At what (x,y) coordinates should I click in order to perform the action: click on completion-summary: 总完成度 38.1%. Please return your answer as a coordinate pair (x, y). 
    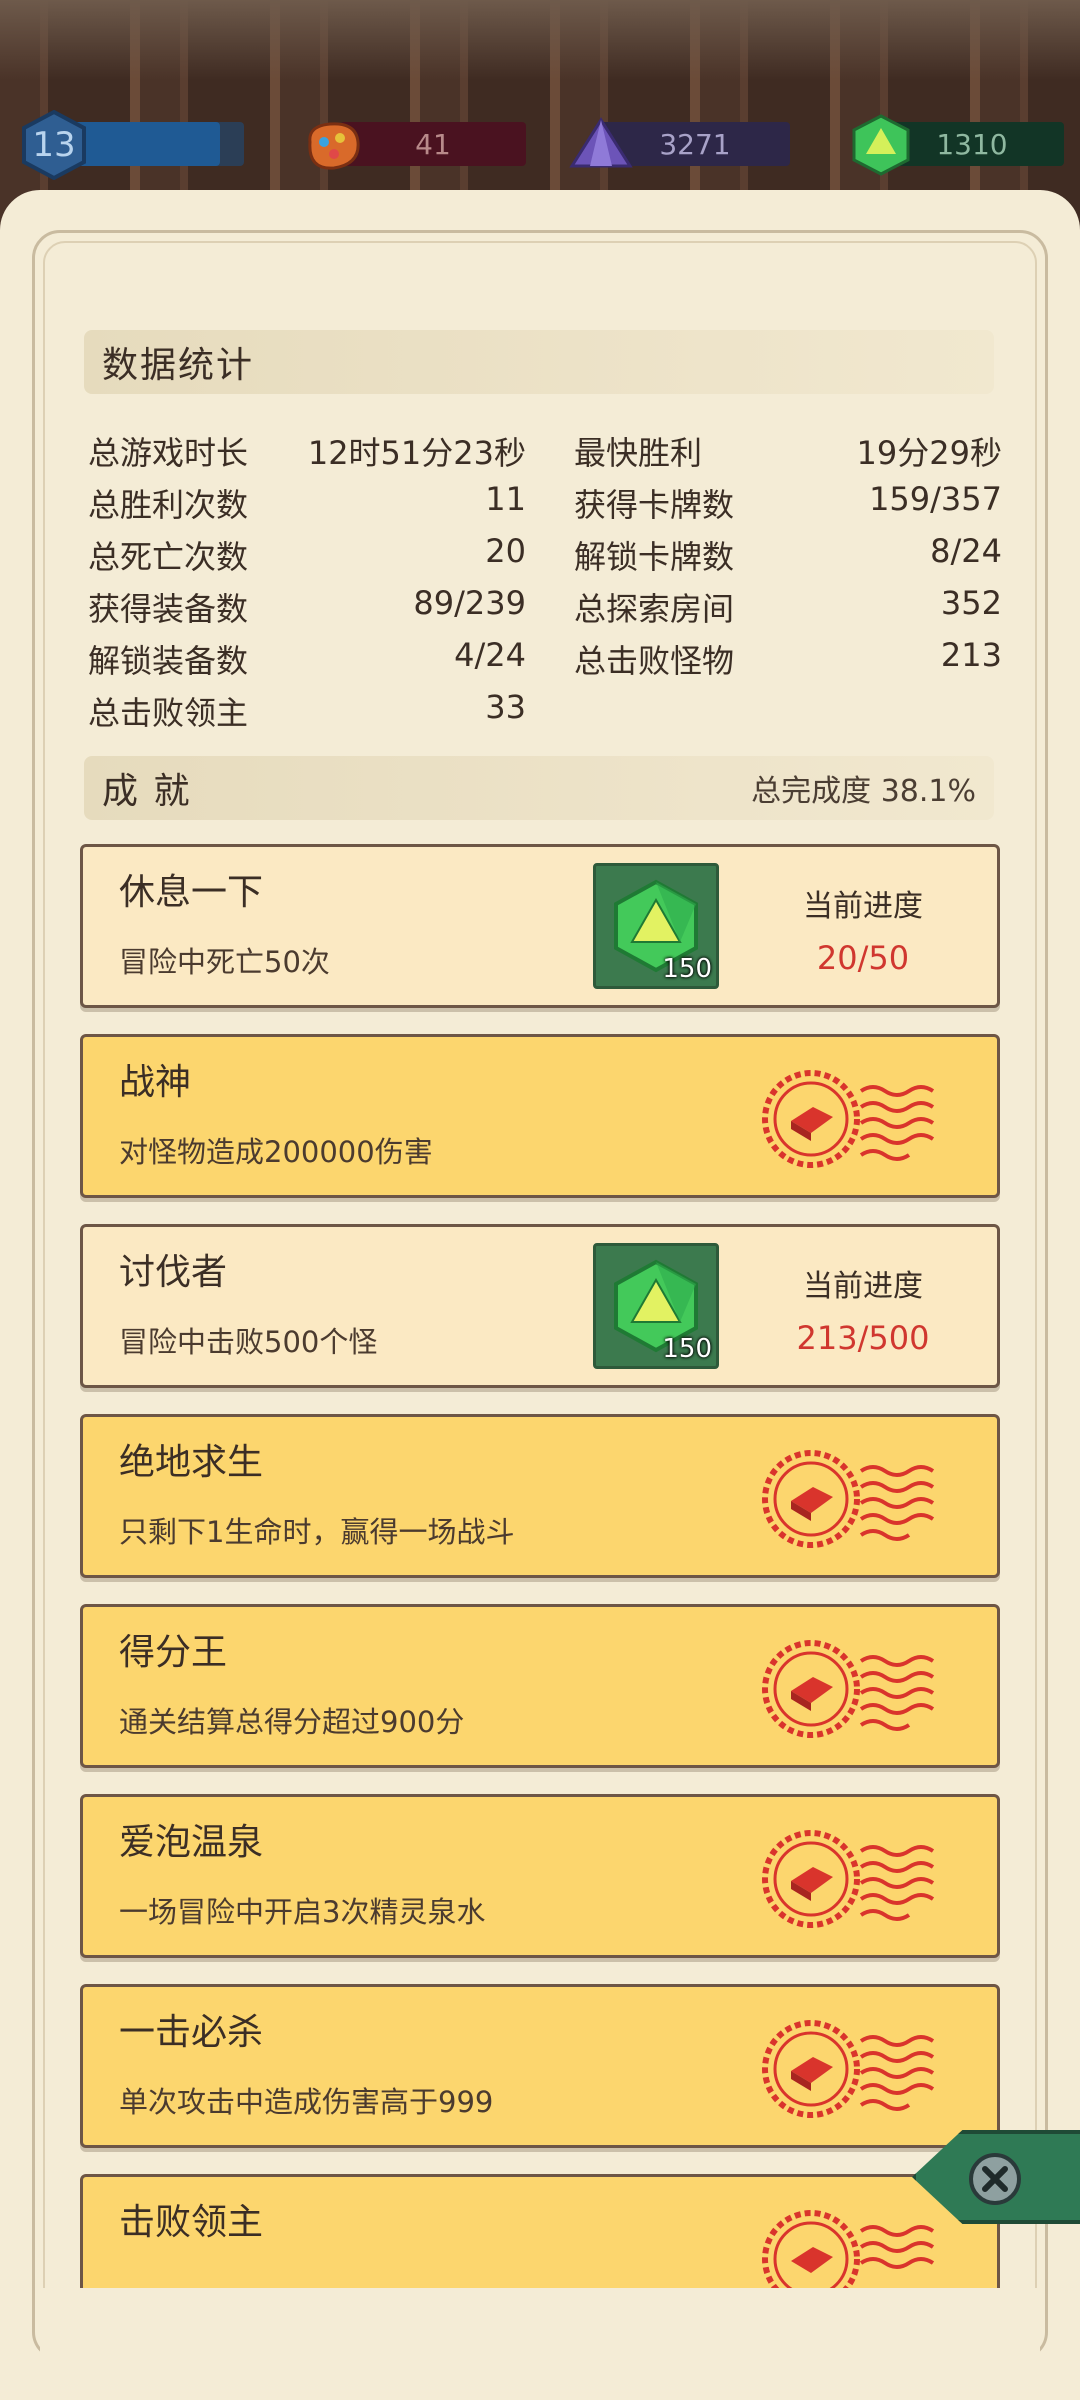
    Looking at the image, I should click on (863, 788).